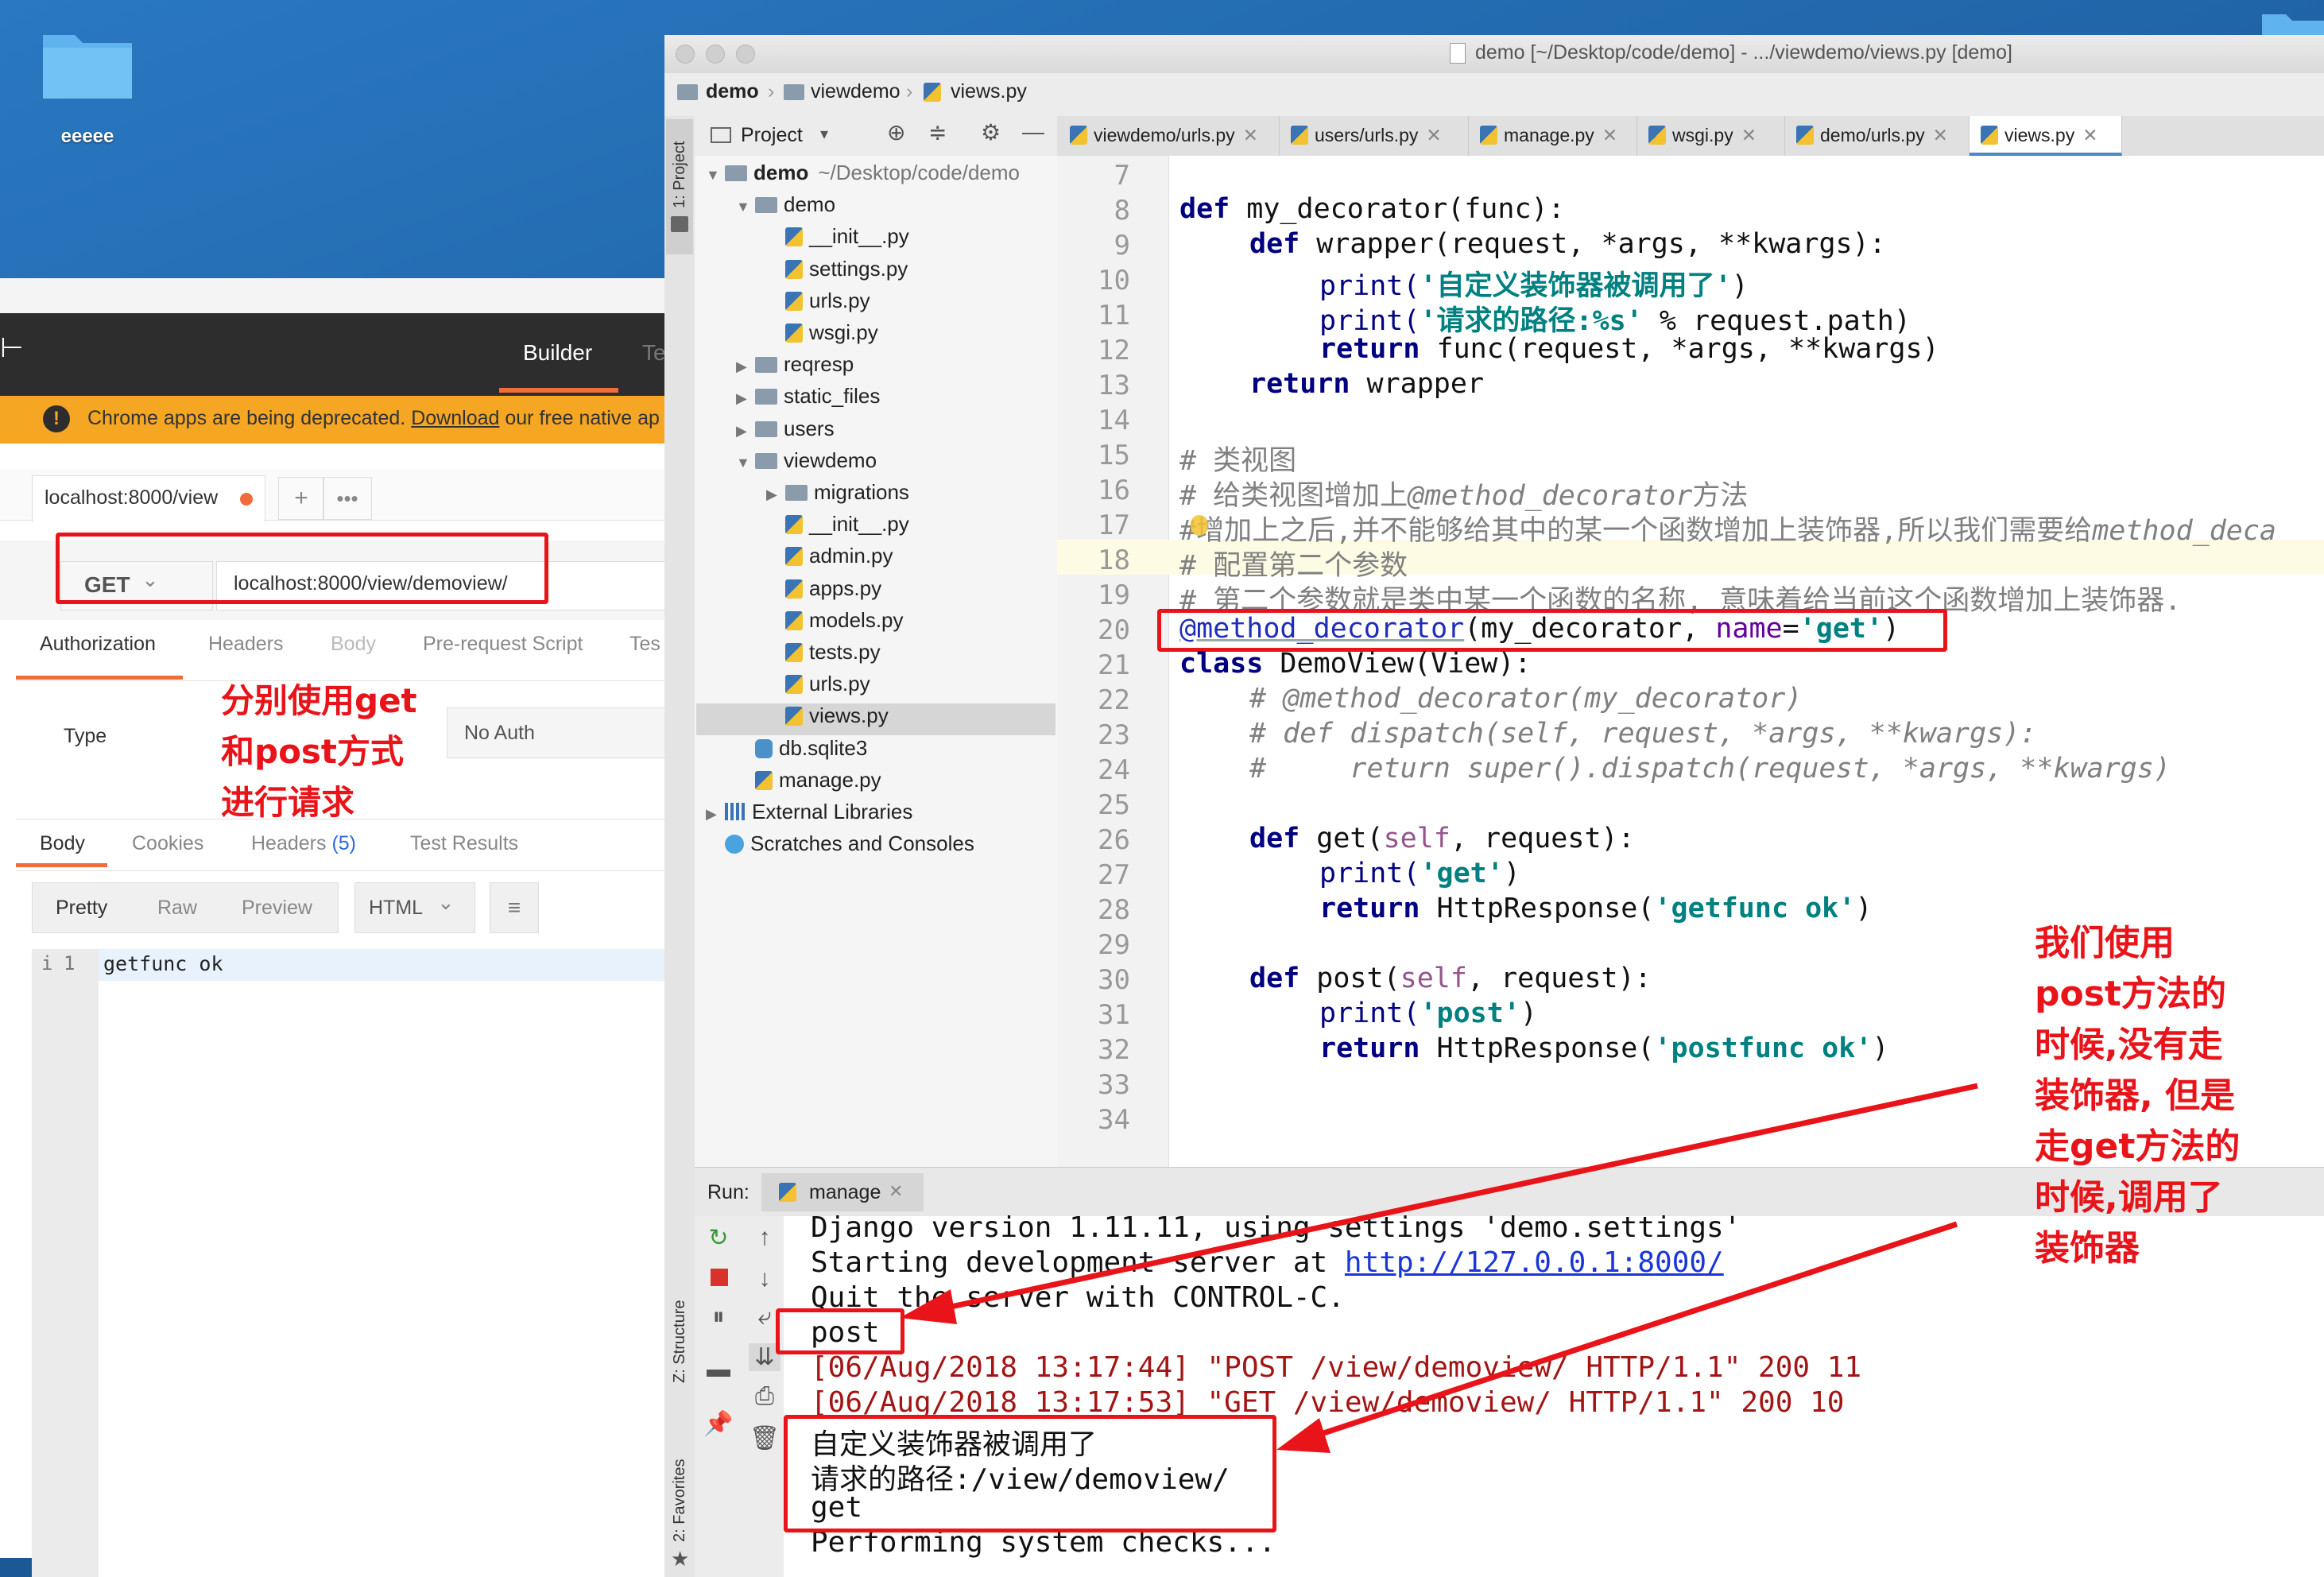  I want to click on format-pretty: Pretty, so click(82, 908).